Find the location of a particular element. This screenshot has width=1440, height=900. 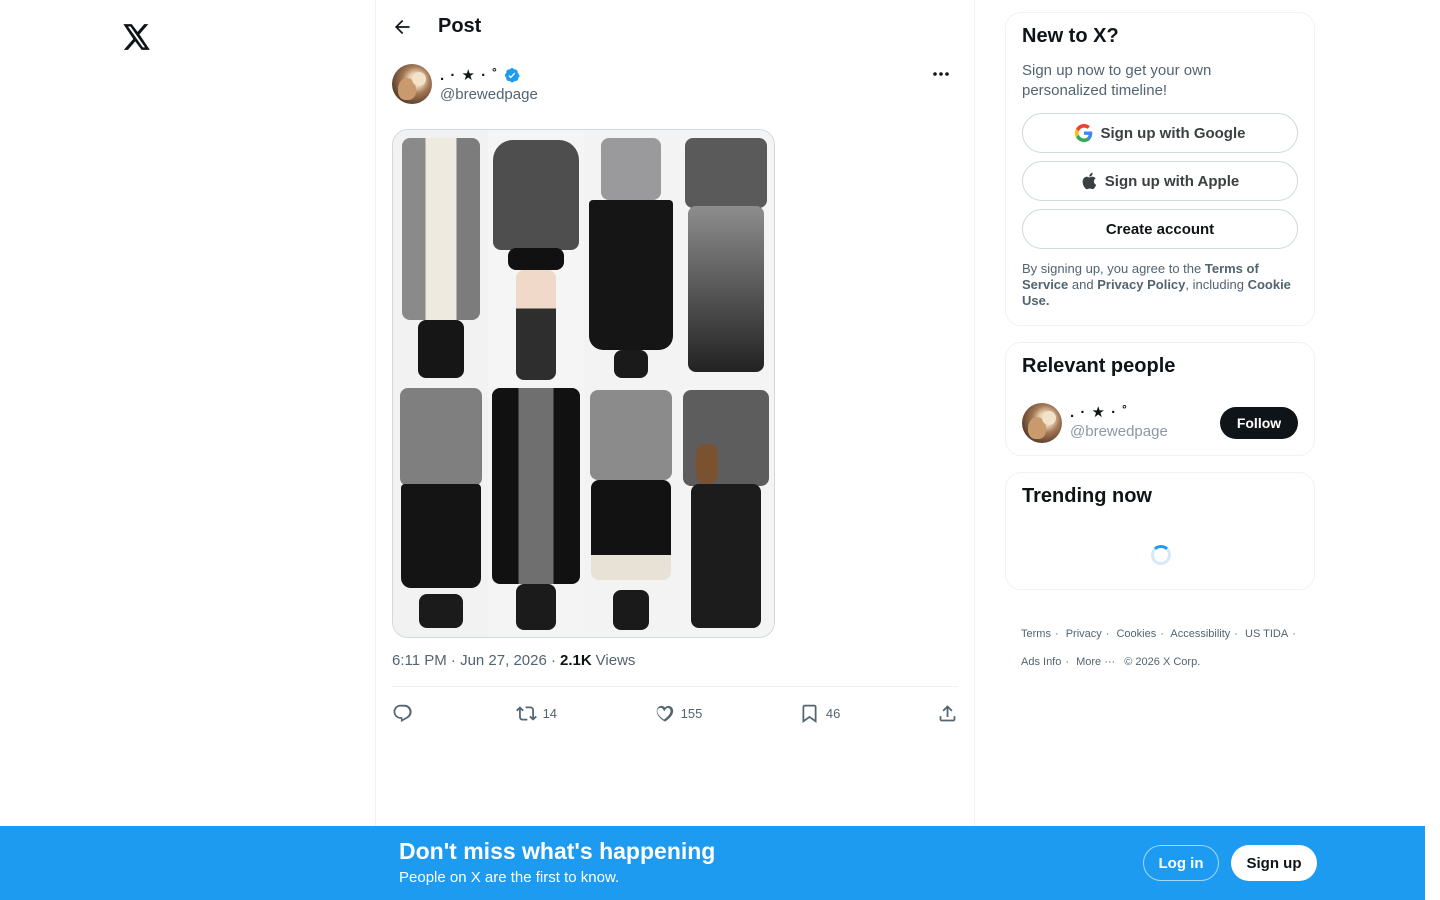

trending-title: Trending now is located at coordinates (1087, 496).